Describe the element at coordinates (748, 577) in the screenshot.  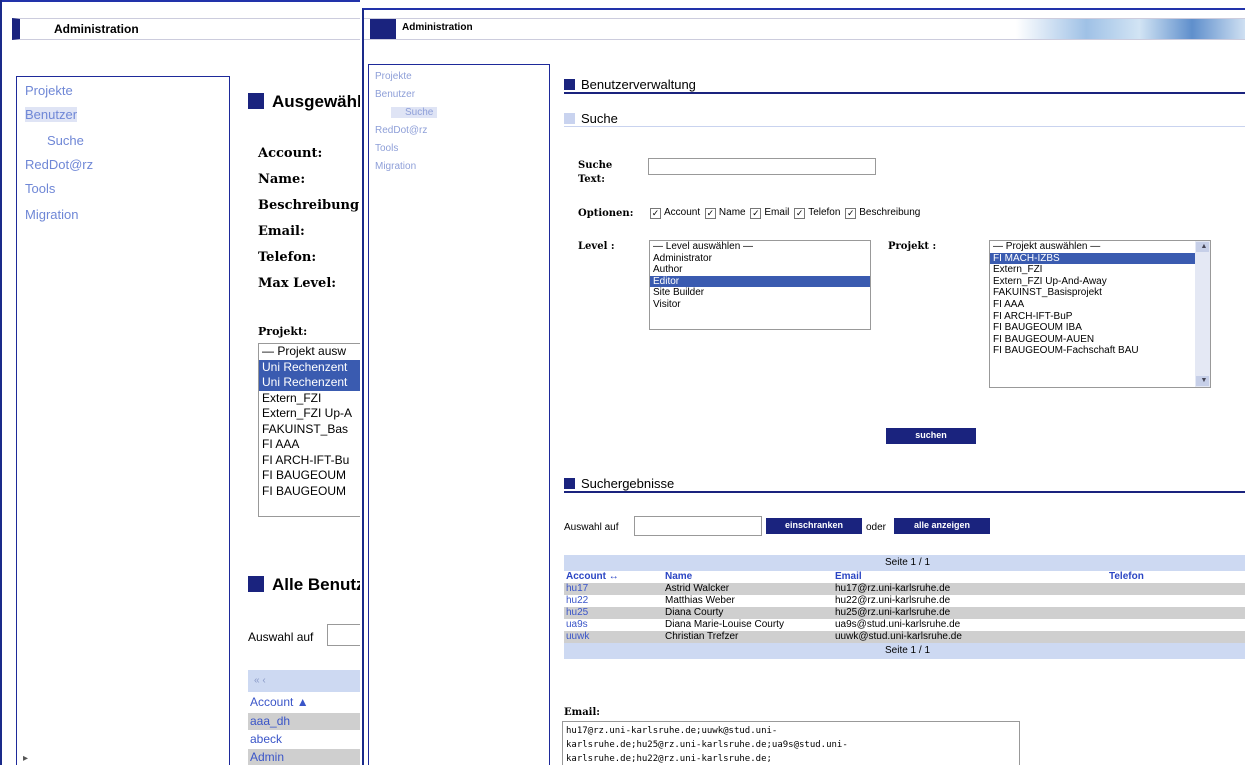
I see `column-header-name: Name` at that location.